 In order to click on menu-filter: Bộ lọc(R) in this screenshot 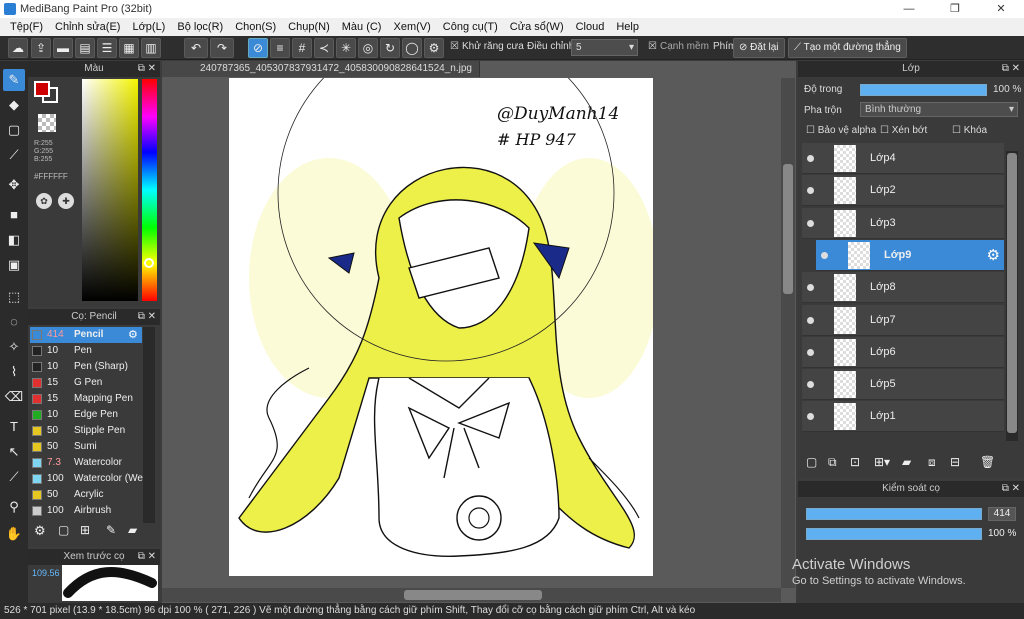, I will do `click(200, 27)`.